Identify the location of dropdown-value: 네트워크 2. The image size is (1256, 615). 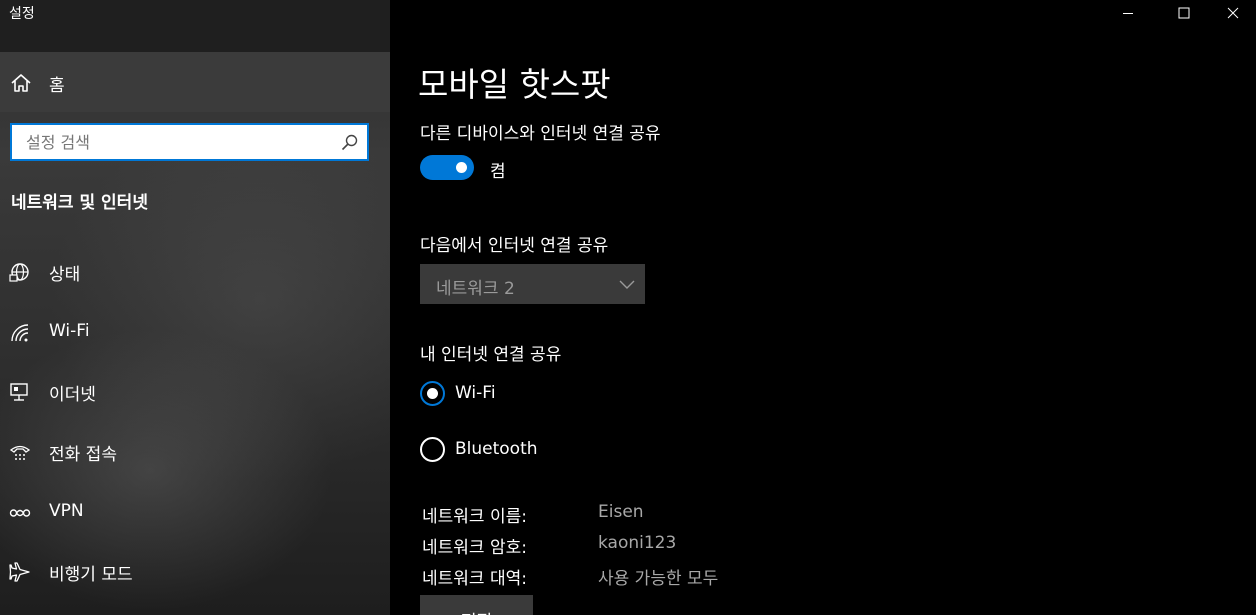
(475, 289).